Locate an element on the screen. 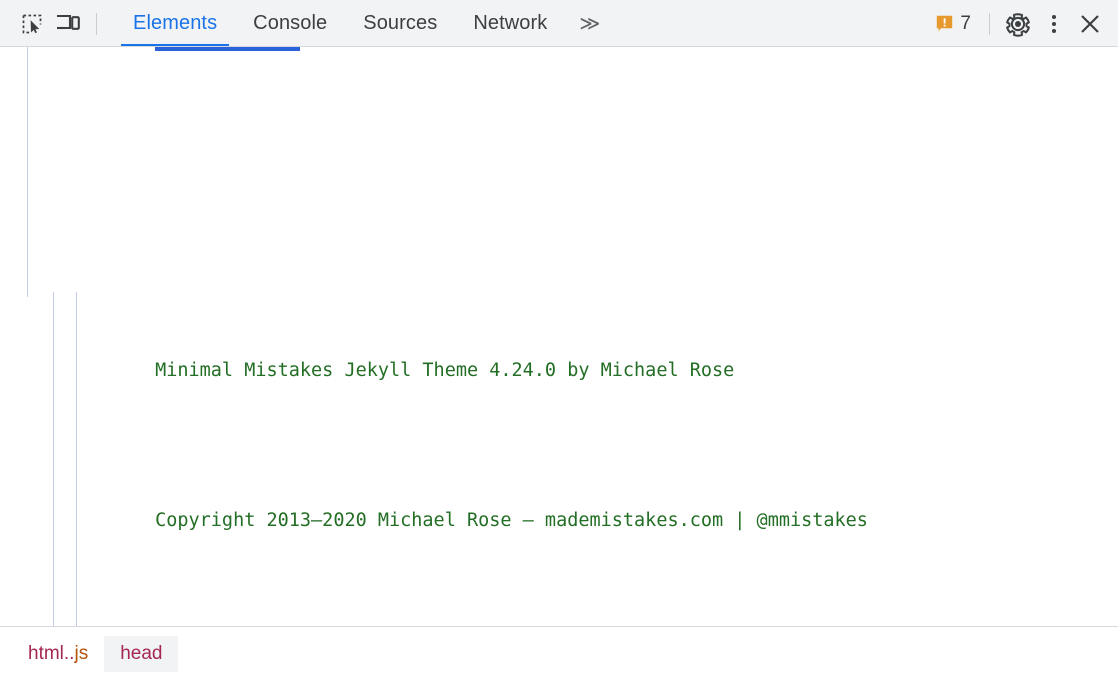 The width and height of the screenshot is (1118, 680). breadcrumb-item-html: html..js is located at coordinates (58, 654).